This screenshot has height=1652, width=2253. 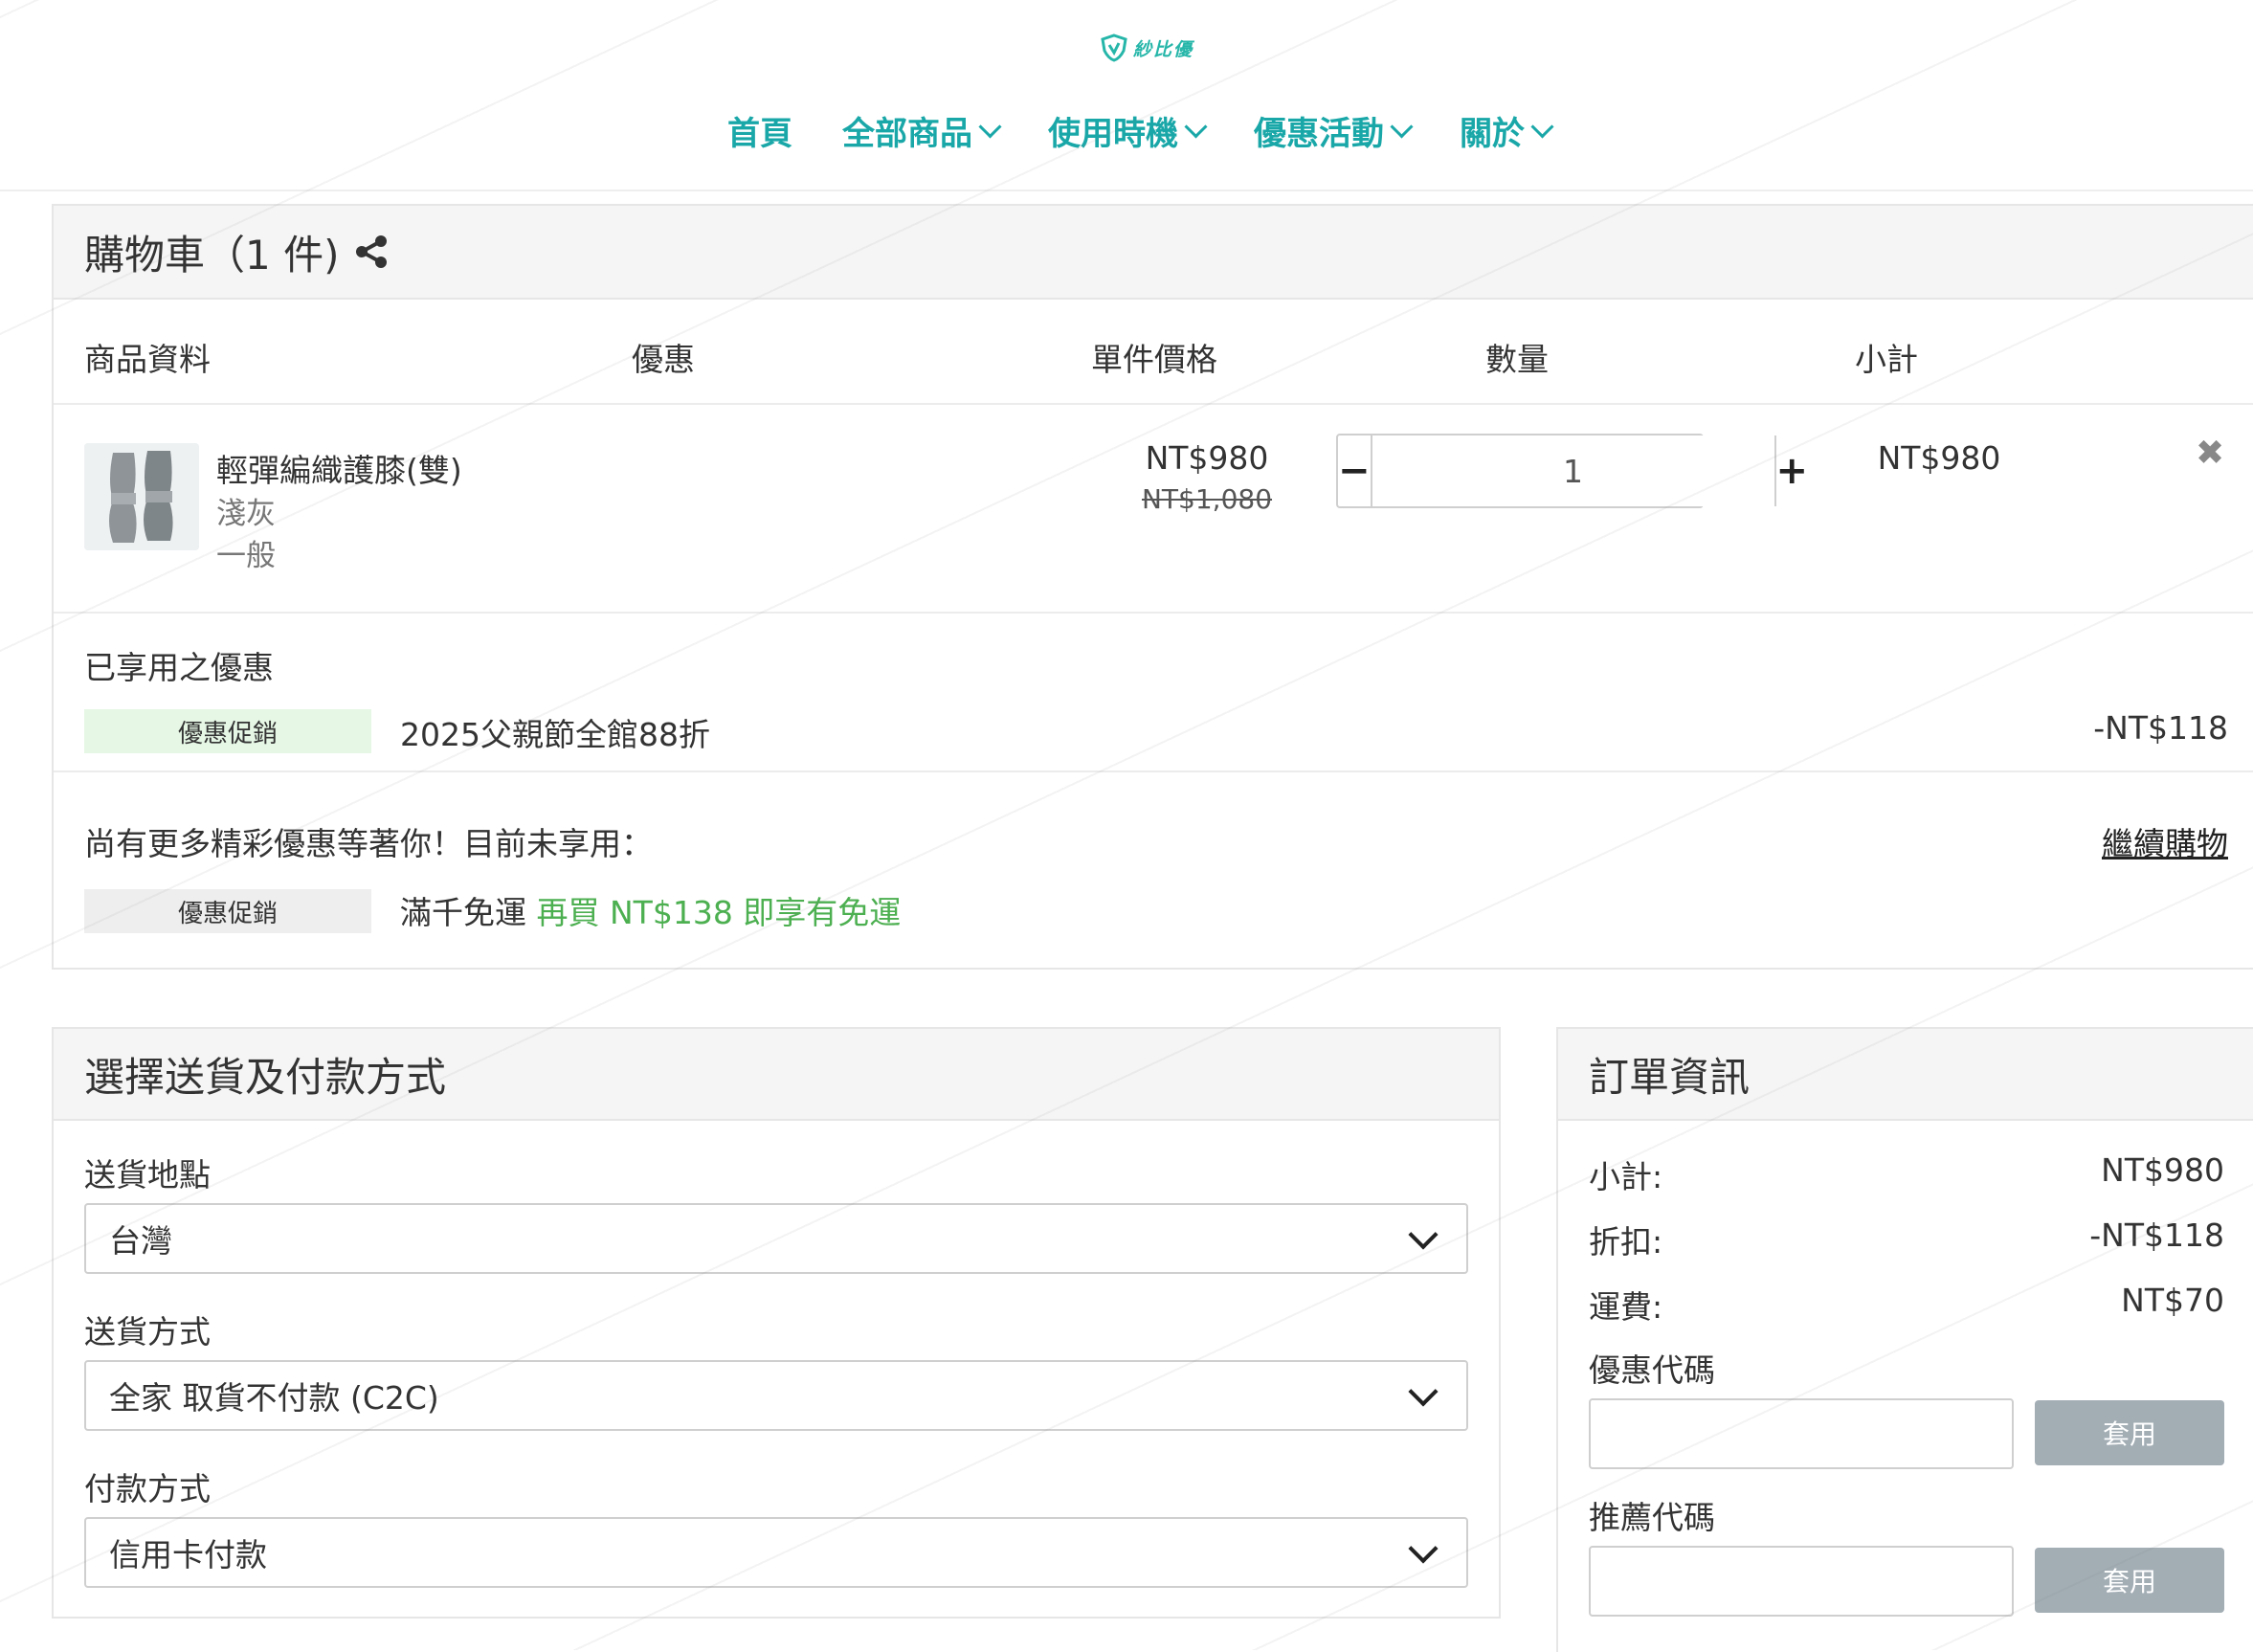 I want to click on destination-select: 台灣, so click(x=776, y=1238).